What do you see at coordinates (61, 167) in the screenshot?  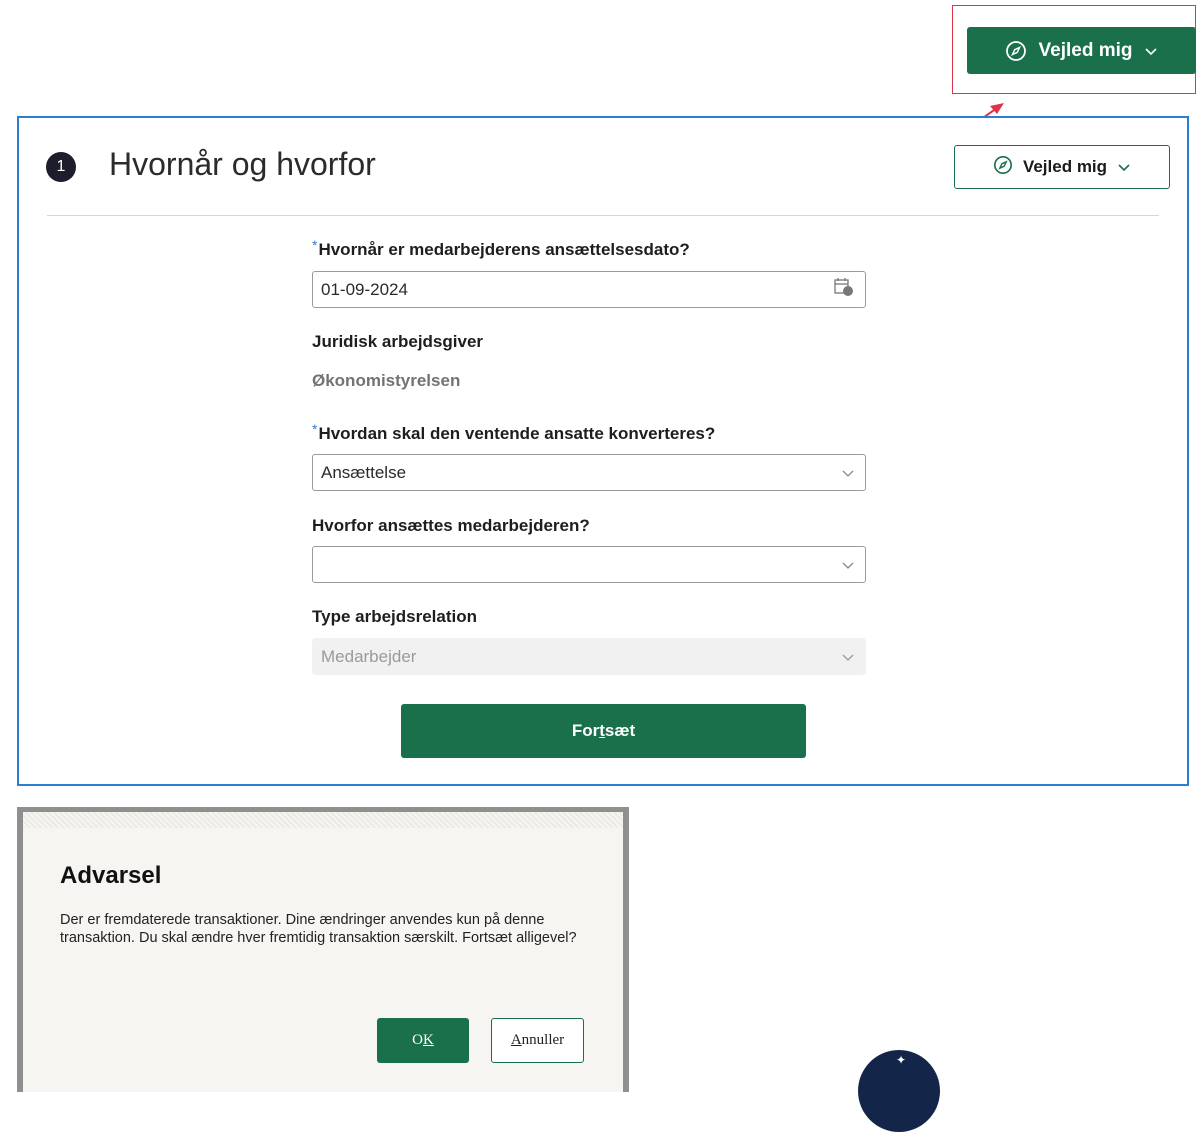 I see `step-number-badge: 1` at bounding box center [61, 167].